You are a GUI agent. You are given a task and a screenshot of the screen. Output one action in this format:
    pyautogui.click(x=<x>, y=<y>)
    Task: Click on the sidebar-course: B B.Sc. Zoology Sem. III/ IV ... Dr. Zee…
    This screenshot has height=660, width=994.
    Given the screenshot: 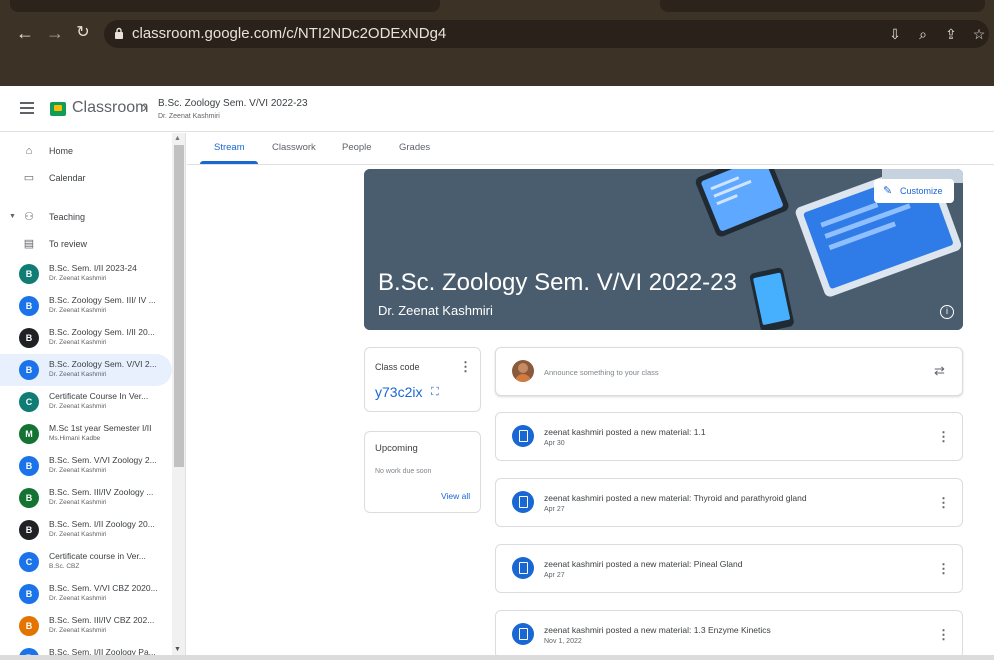 What is the action you would take?
    pyautogui.click(x=86, y=306)
    